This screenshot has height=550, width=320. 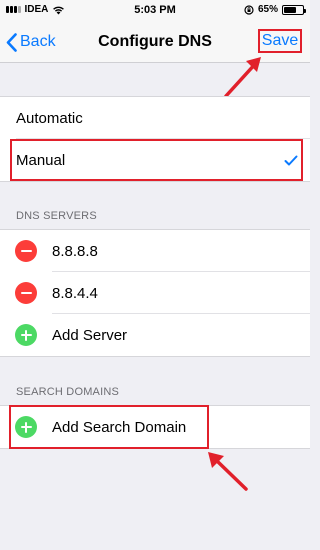 What do you see at coordinates (155, 335) in the screenshot?
I see `add-server-row: Add Server` at bounding box center [155, 335].